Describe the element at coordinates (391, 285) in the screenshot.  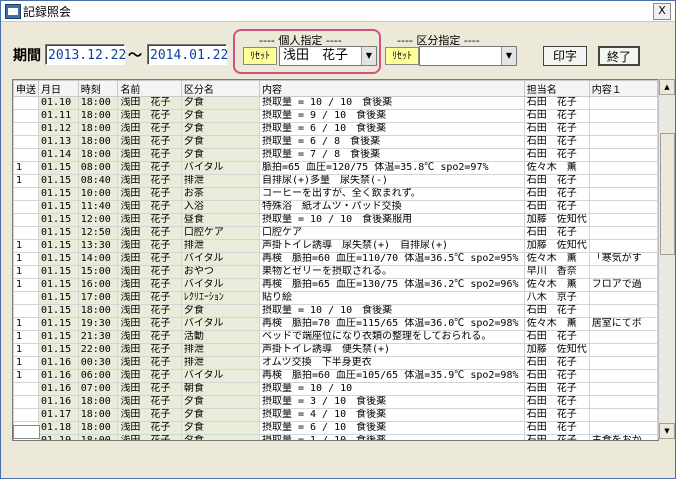
I see `cell-content: 再検 脈拍=65 血圧=130/75 体温=36.2℃ spo2=96%` at that location.